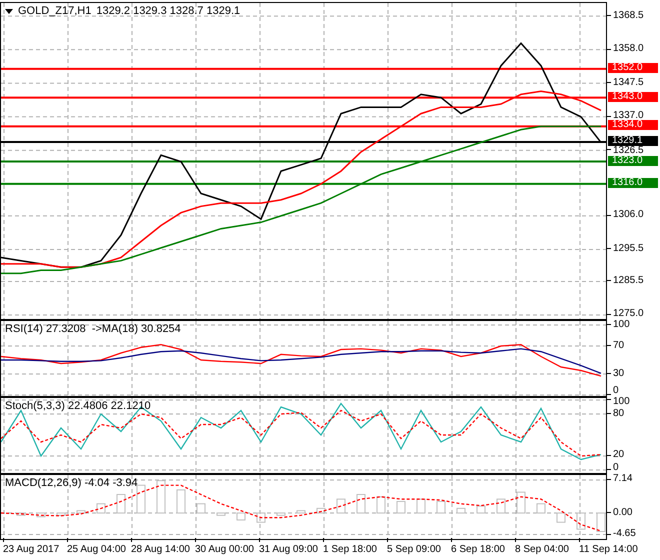 The height and width of the screenshot is (560, 660). What do you see at coordinates (542, 549) in the screenshot?
I see `time-axis-label: 8 Sep 04:00` at bounding box center [542, 549].